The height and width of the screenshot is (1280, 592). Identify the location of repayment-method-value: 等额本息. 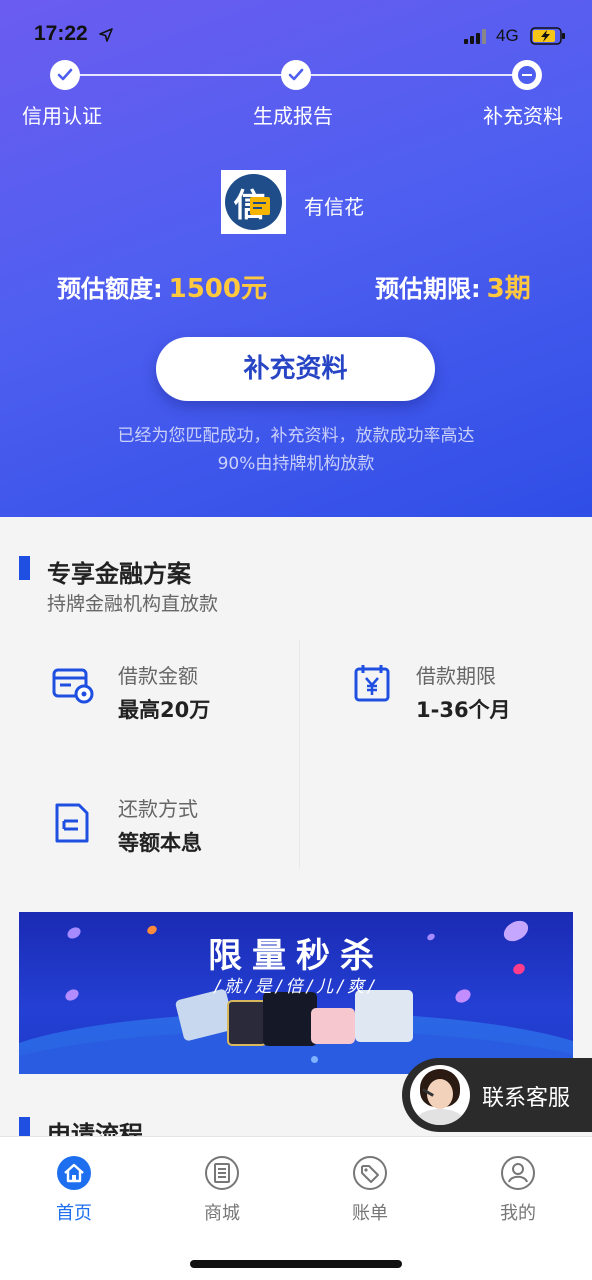
(160, 843).